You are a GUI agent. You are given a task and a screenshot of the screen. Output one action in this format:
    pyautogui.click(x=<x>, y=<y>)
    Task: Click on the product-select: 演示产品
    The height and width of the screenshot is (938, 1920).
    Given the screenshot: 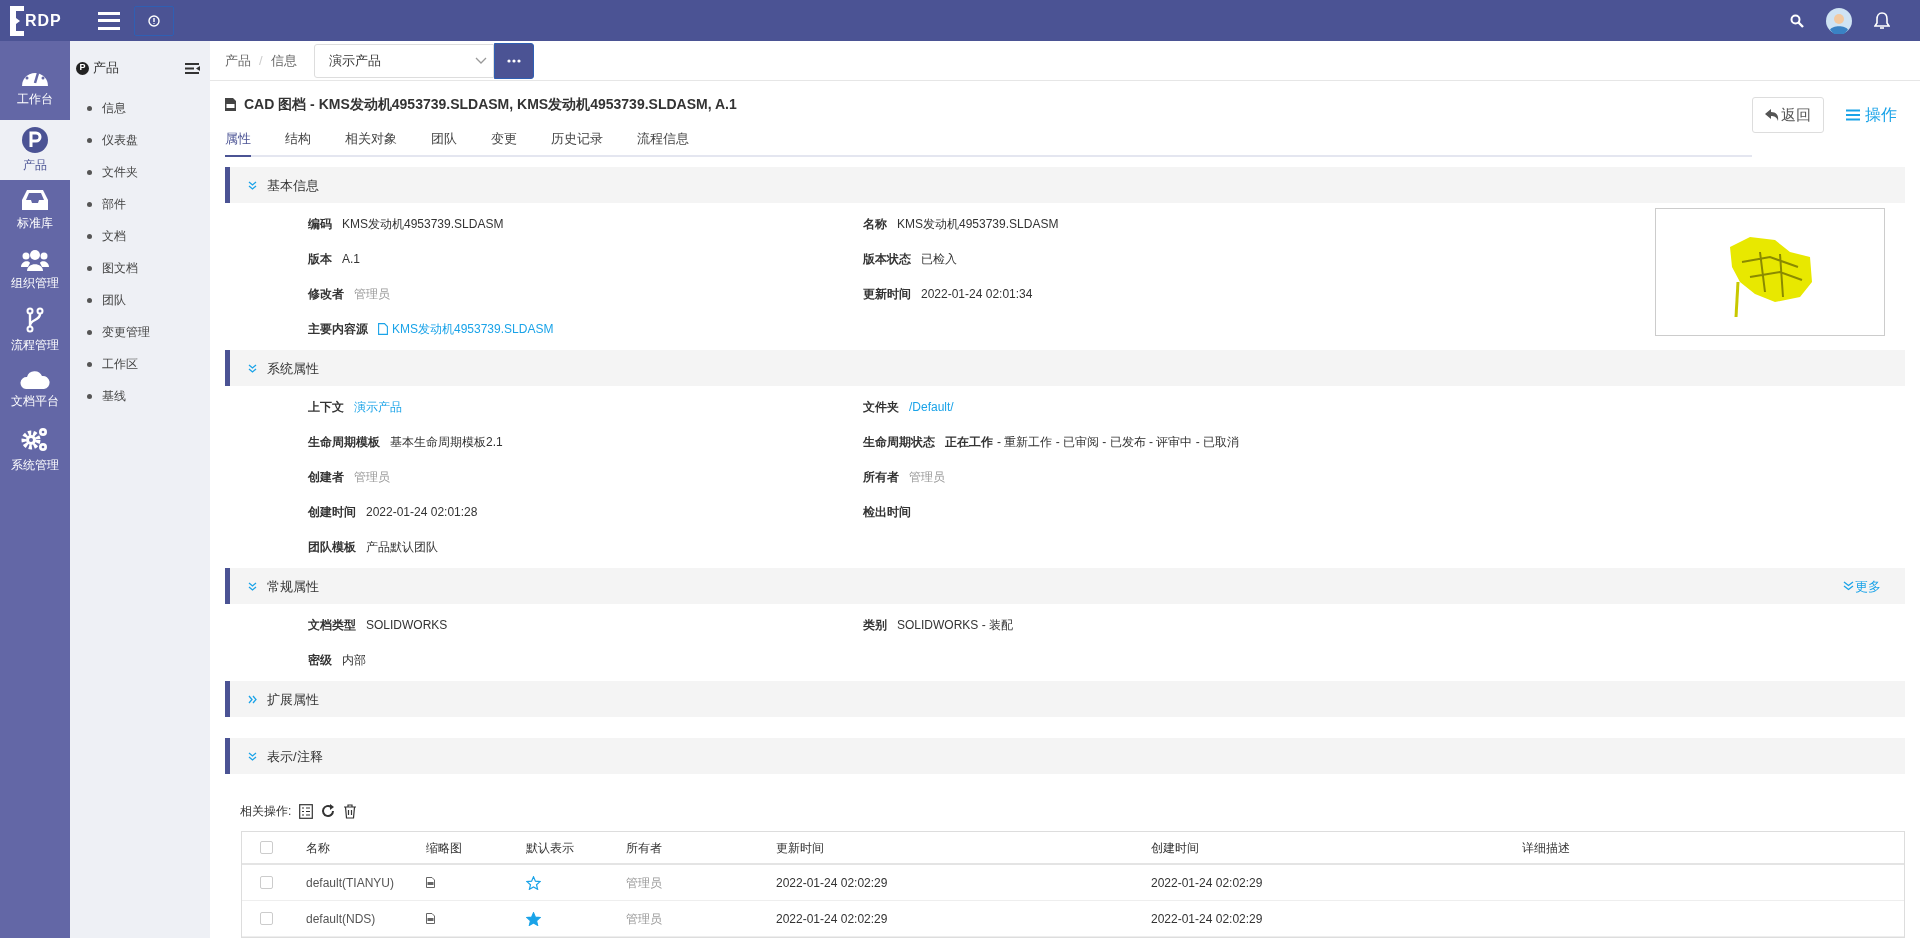 What is the action you would take?
    pyautogui.click(x=403, y=60)
    